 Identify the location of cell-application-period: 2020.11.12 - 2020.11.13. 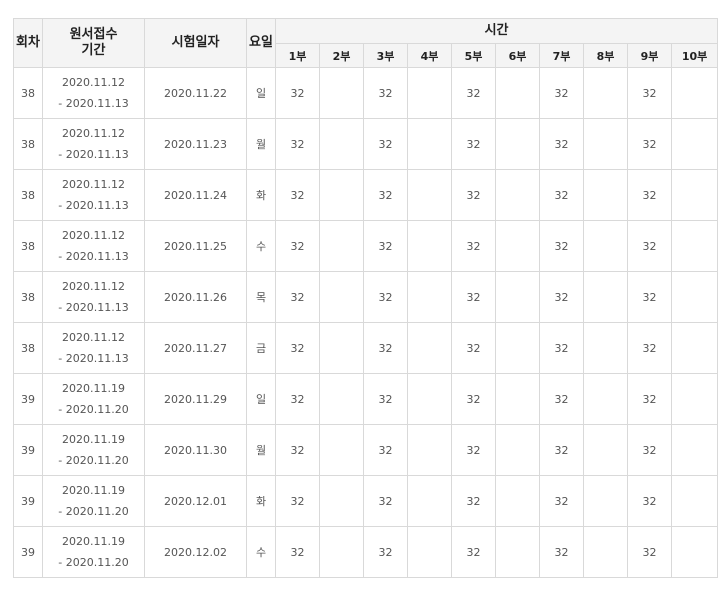
(93, 348).